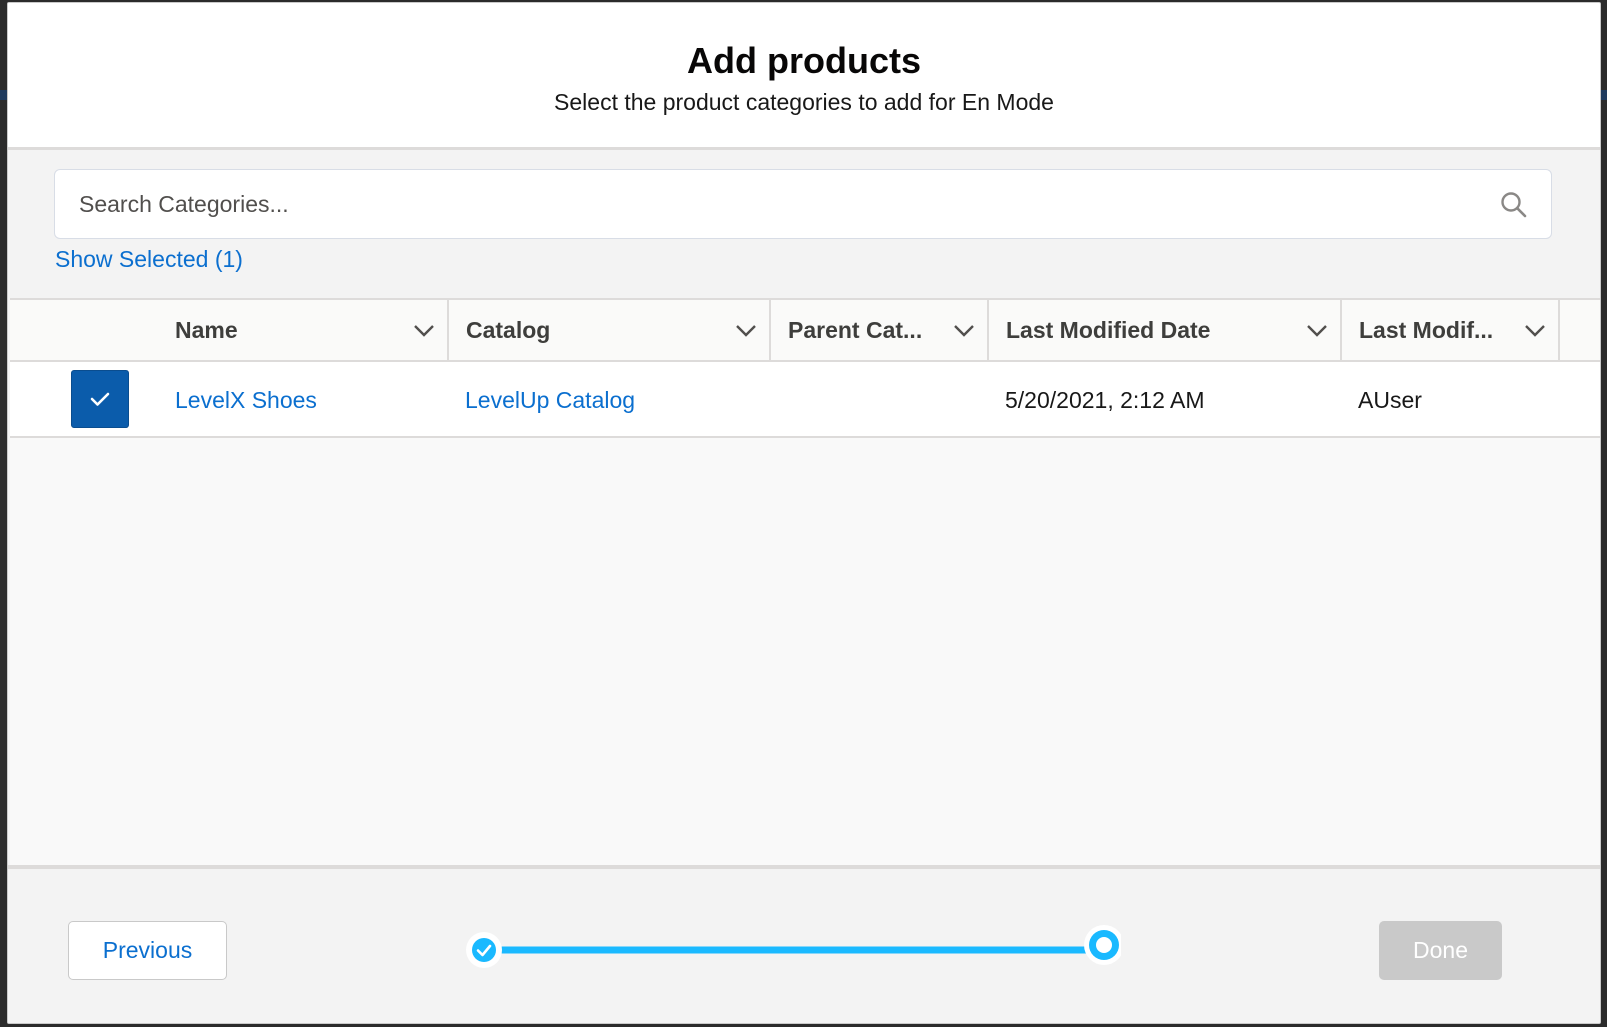 Image resolution: width=1607 pixels, height=1027 pixels. Describe the element at coordinates (610, 330) in the screenshot. I see `column-header-catalog: Catalog` at that location.